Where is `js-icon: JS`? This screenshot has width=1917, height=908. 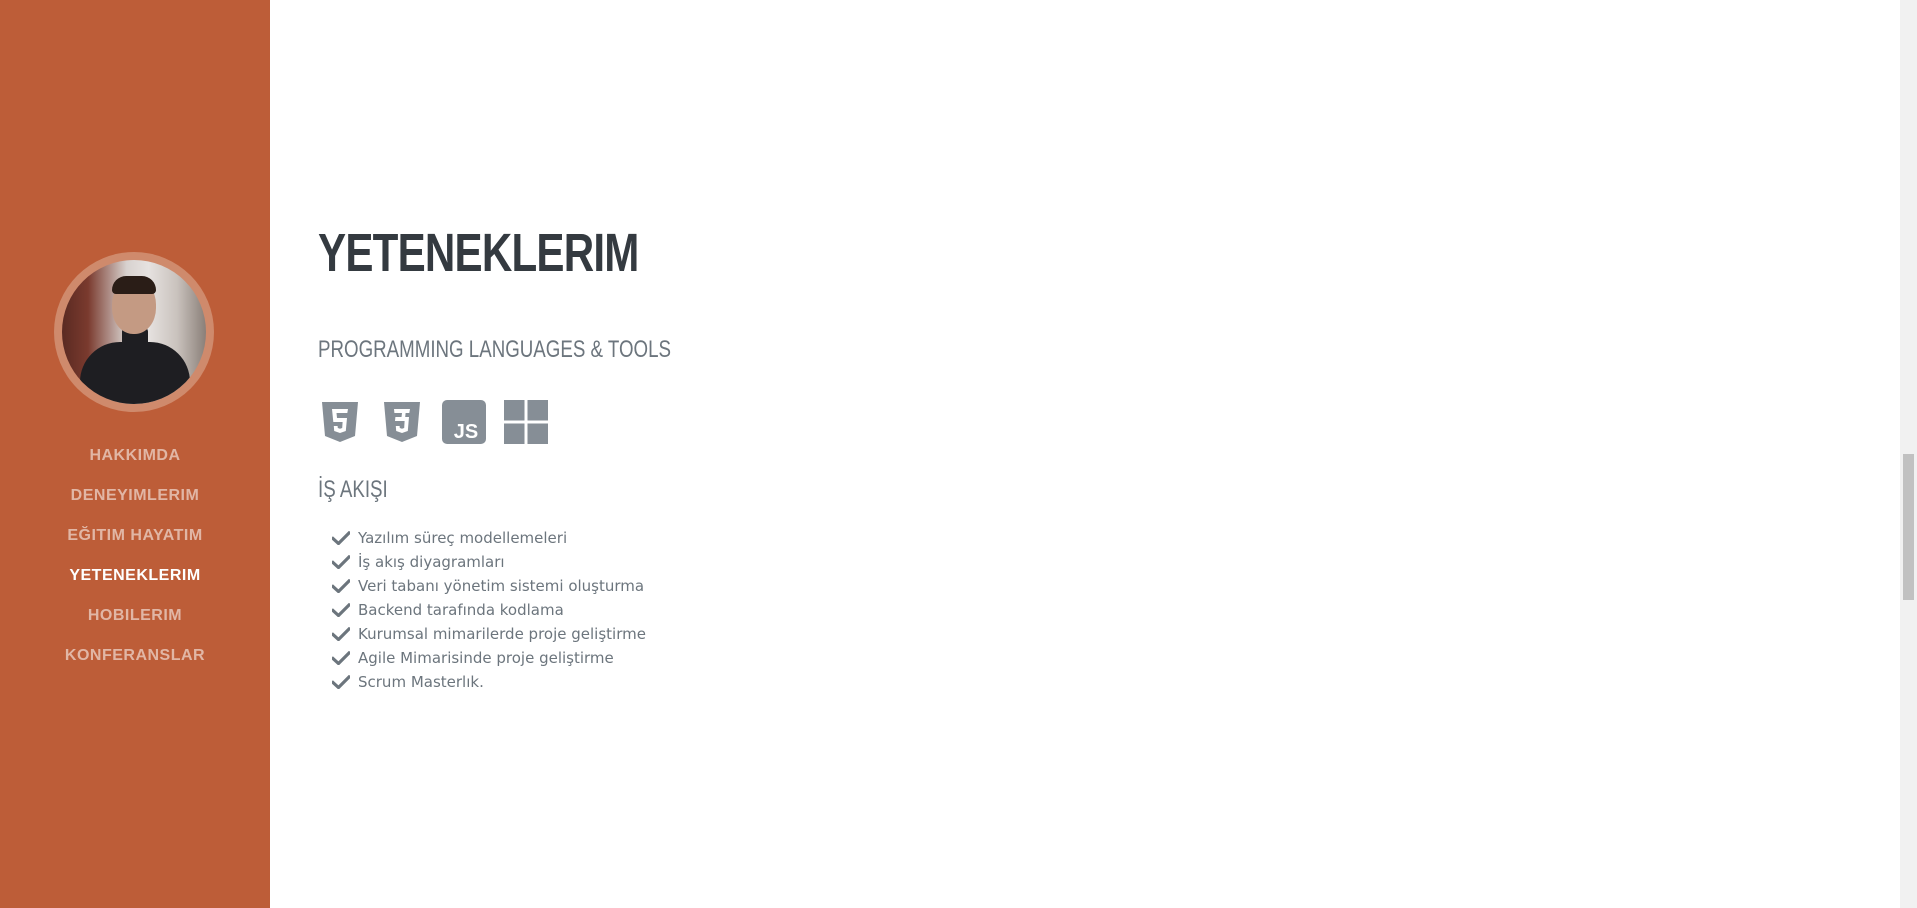
js-icon: JS is located at coordinates (464, 422).